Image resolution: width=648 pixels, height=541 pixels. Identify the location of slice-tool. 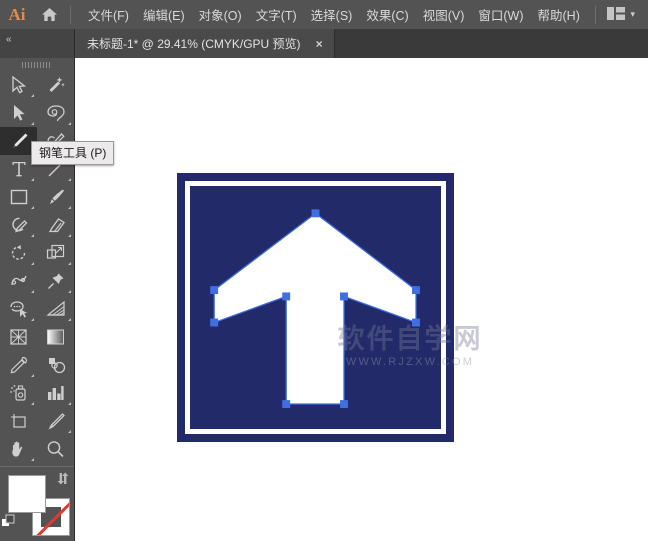
(55, 421).